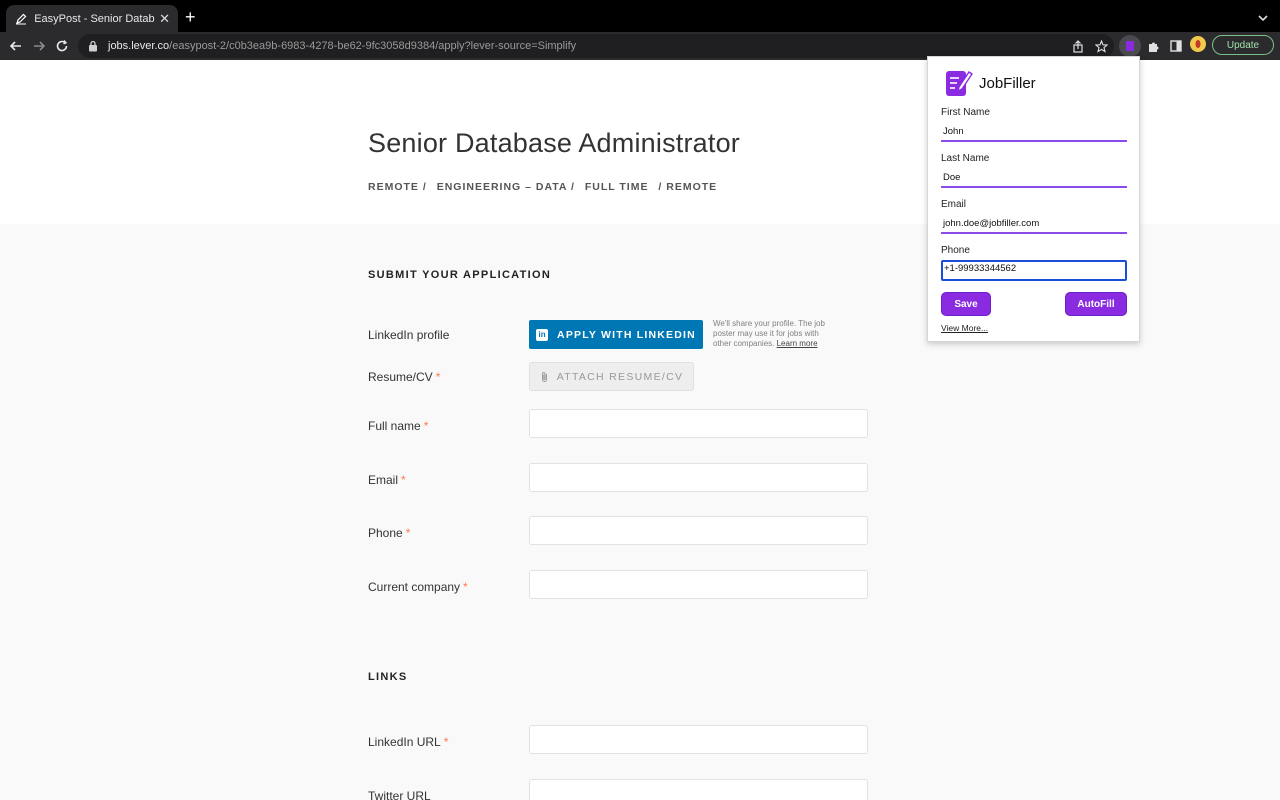 This screenshot has height=800, width=1280. I want to click on attach-resume-button: ATTACH RESUME/CV, so click(611, 376).